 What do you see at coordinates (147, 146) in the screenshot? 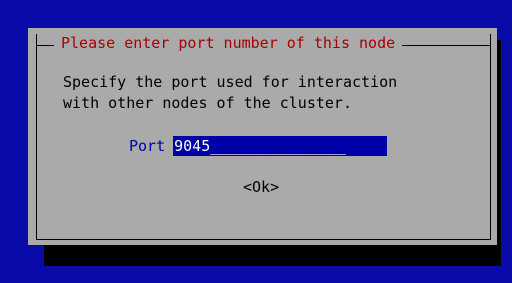
I see `port-label: Port` at bounding box center [147, 146].